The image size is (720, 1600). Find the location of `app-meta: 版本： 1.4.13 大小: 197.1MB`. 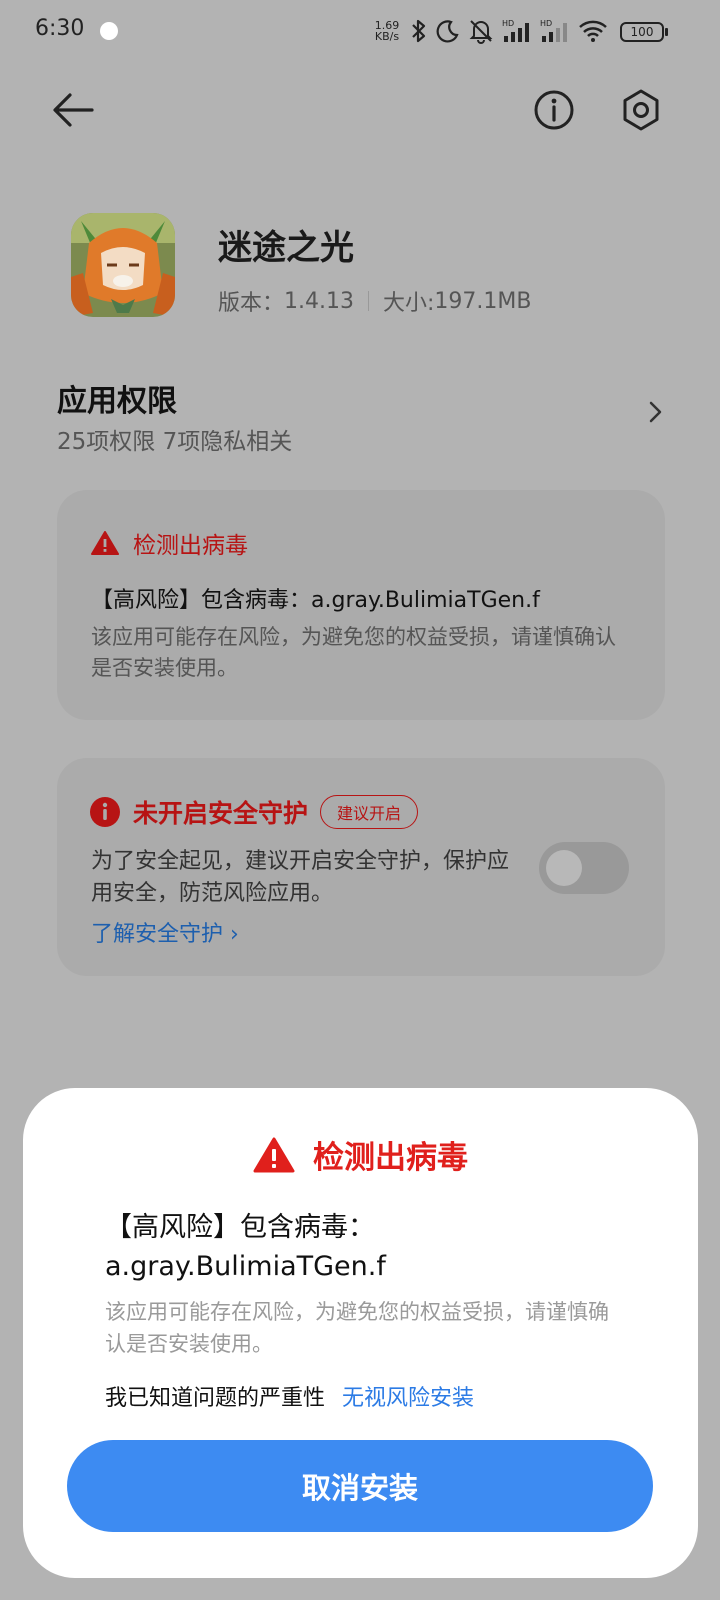

app-meta: 版本： 1.4.13 大小: 197.1MB is located at coordinates (374, 301).